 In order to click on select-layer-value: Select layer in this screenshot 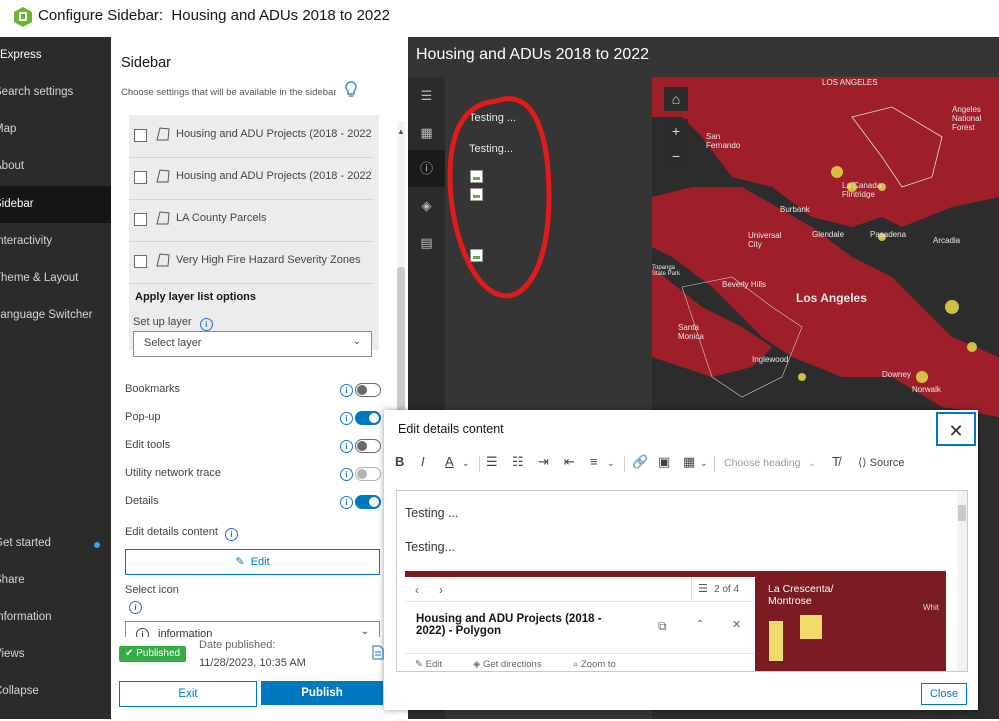, I will do `click(173, 343)`.